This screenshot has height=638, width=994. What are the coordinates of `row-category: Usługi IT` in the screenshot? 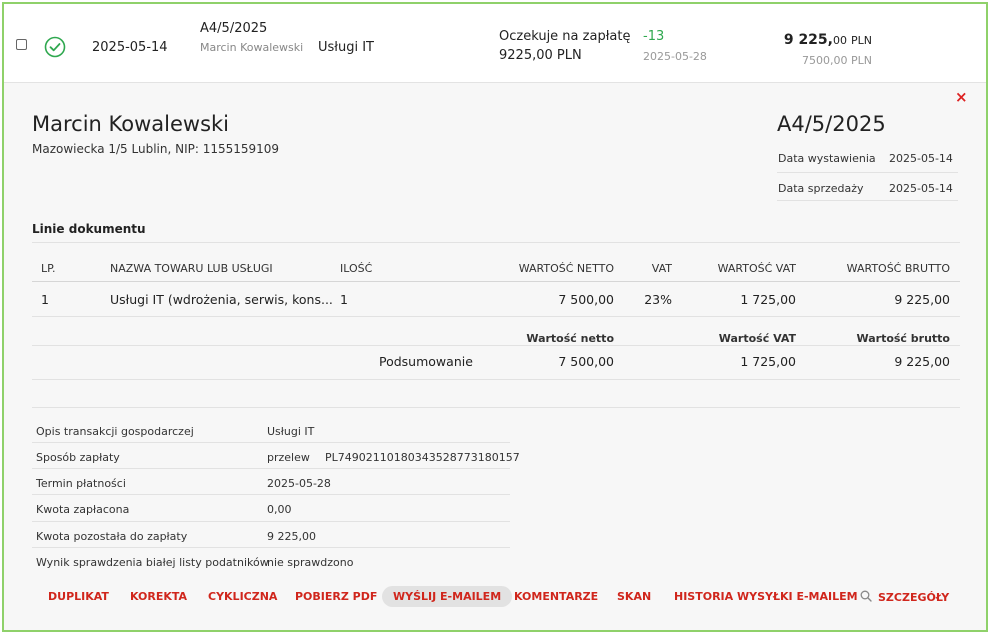 It's located at (346, 47).